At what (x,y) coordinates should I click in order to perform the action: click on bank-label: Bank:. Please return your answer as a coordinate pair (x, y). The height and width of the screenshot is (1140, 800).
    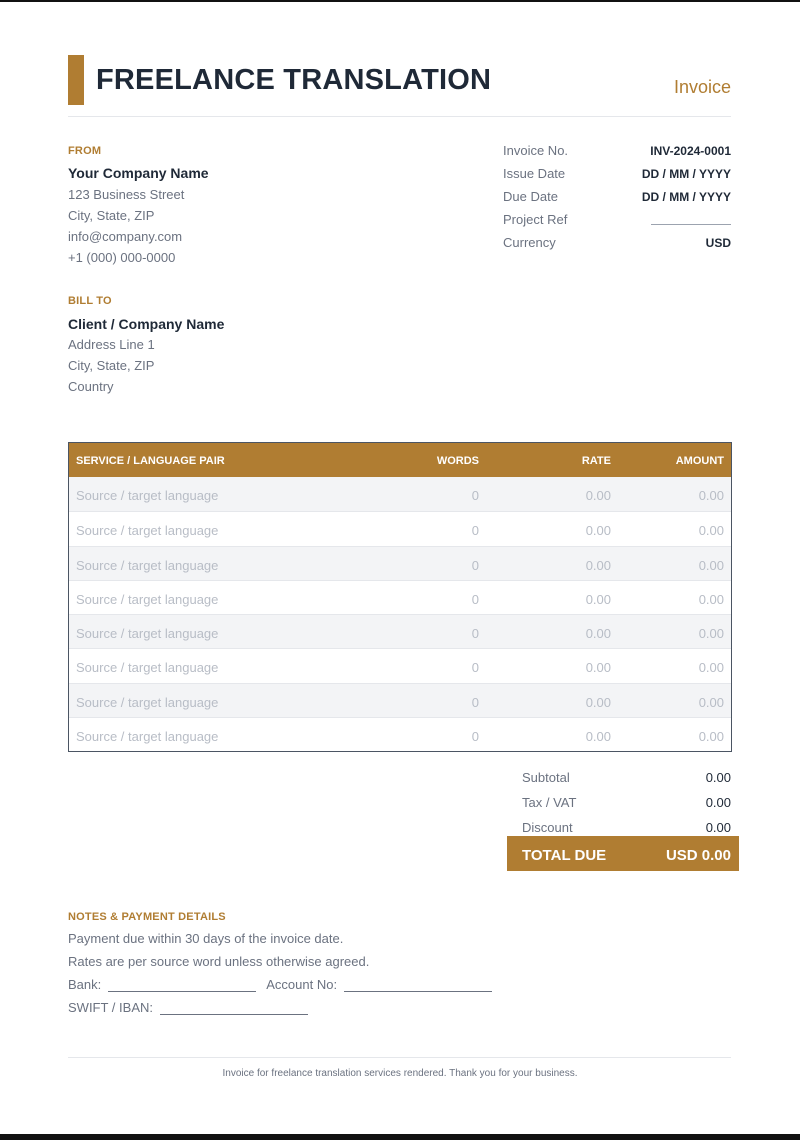
    Looking at the image, I should click on (85, 984).